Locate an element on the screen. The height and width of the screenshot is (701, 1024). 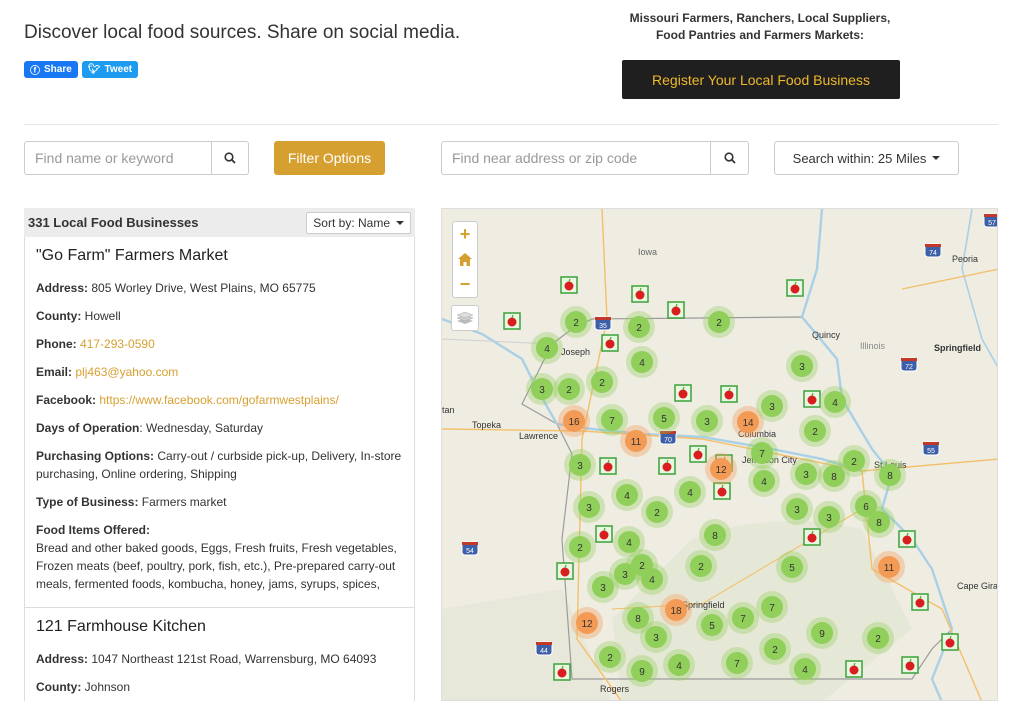
business-name: 121 Farmhouse Kitchen is located at coordinates (219, 627).